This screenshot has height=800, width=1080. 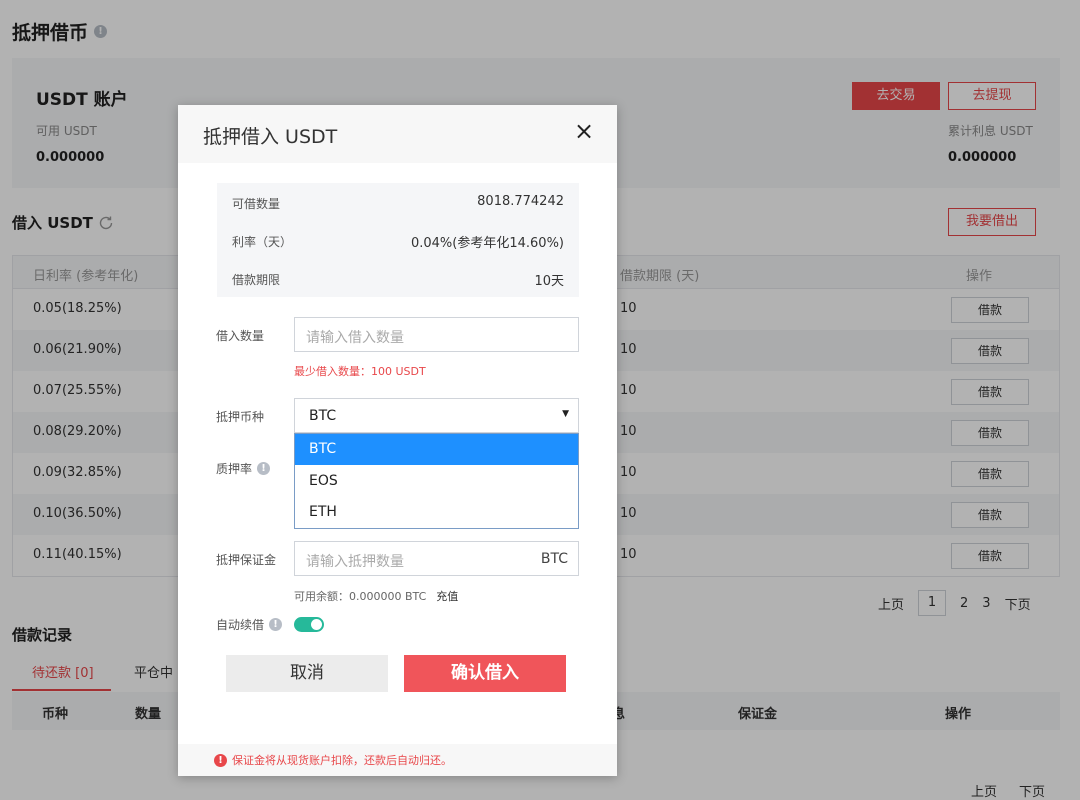 I want to click on amount-placeholder: 请输入借入数量, so click(x=355, y=338).